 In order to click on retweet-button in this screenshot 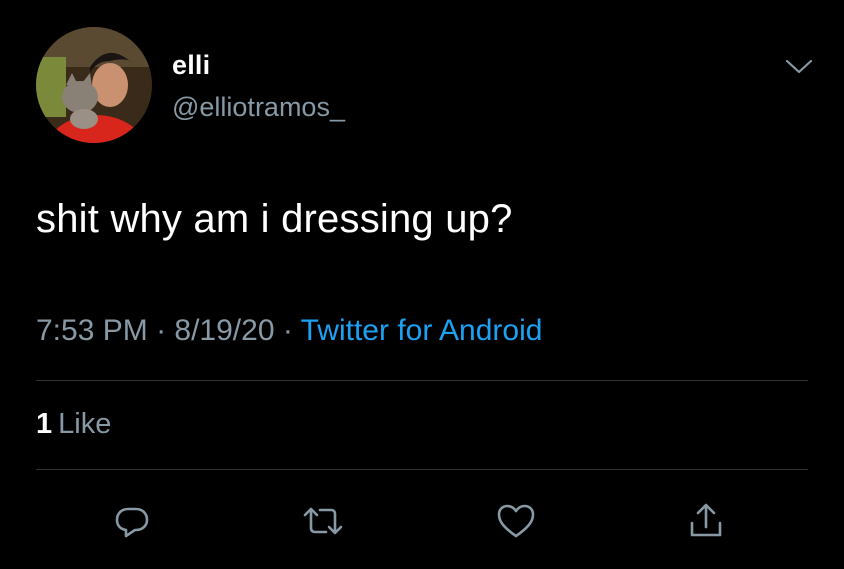, I will do `click(323, 521)`.